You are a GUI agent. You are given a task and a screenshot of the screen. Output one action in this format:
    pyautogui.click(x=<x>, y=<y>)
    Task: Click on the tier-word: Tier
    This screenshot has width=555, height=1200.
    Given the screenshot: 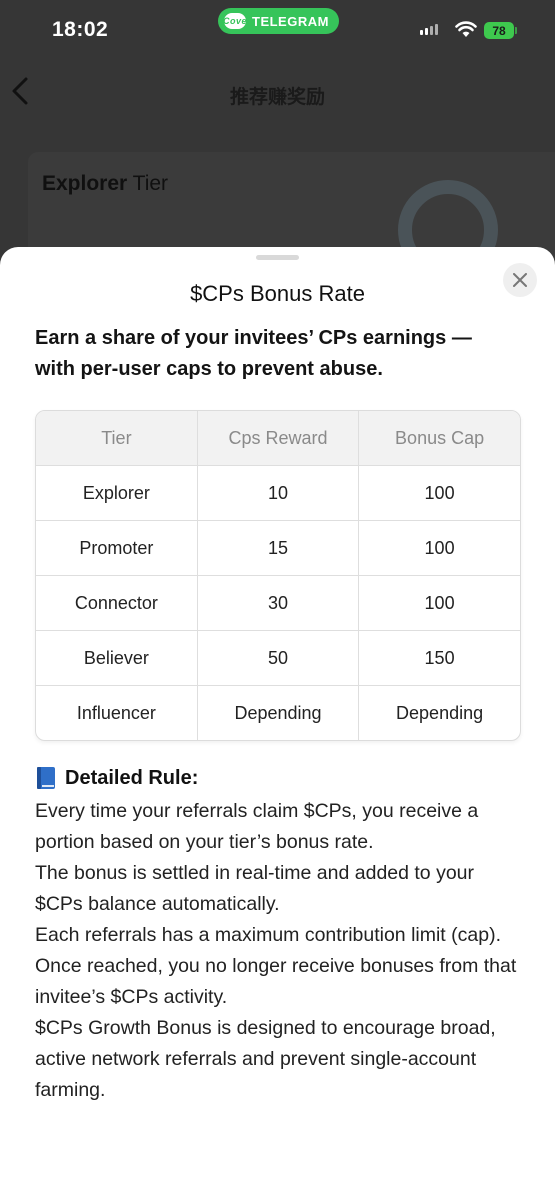 What is the action you would take?
    pyautogui.click(x=148, y=183)
    